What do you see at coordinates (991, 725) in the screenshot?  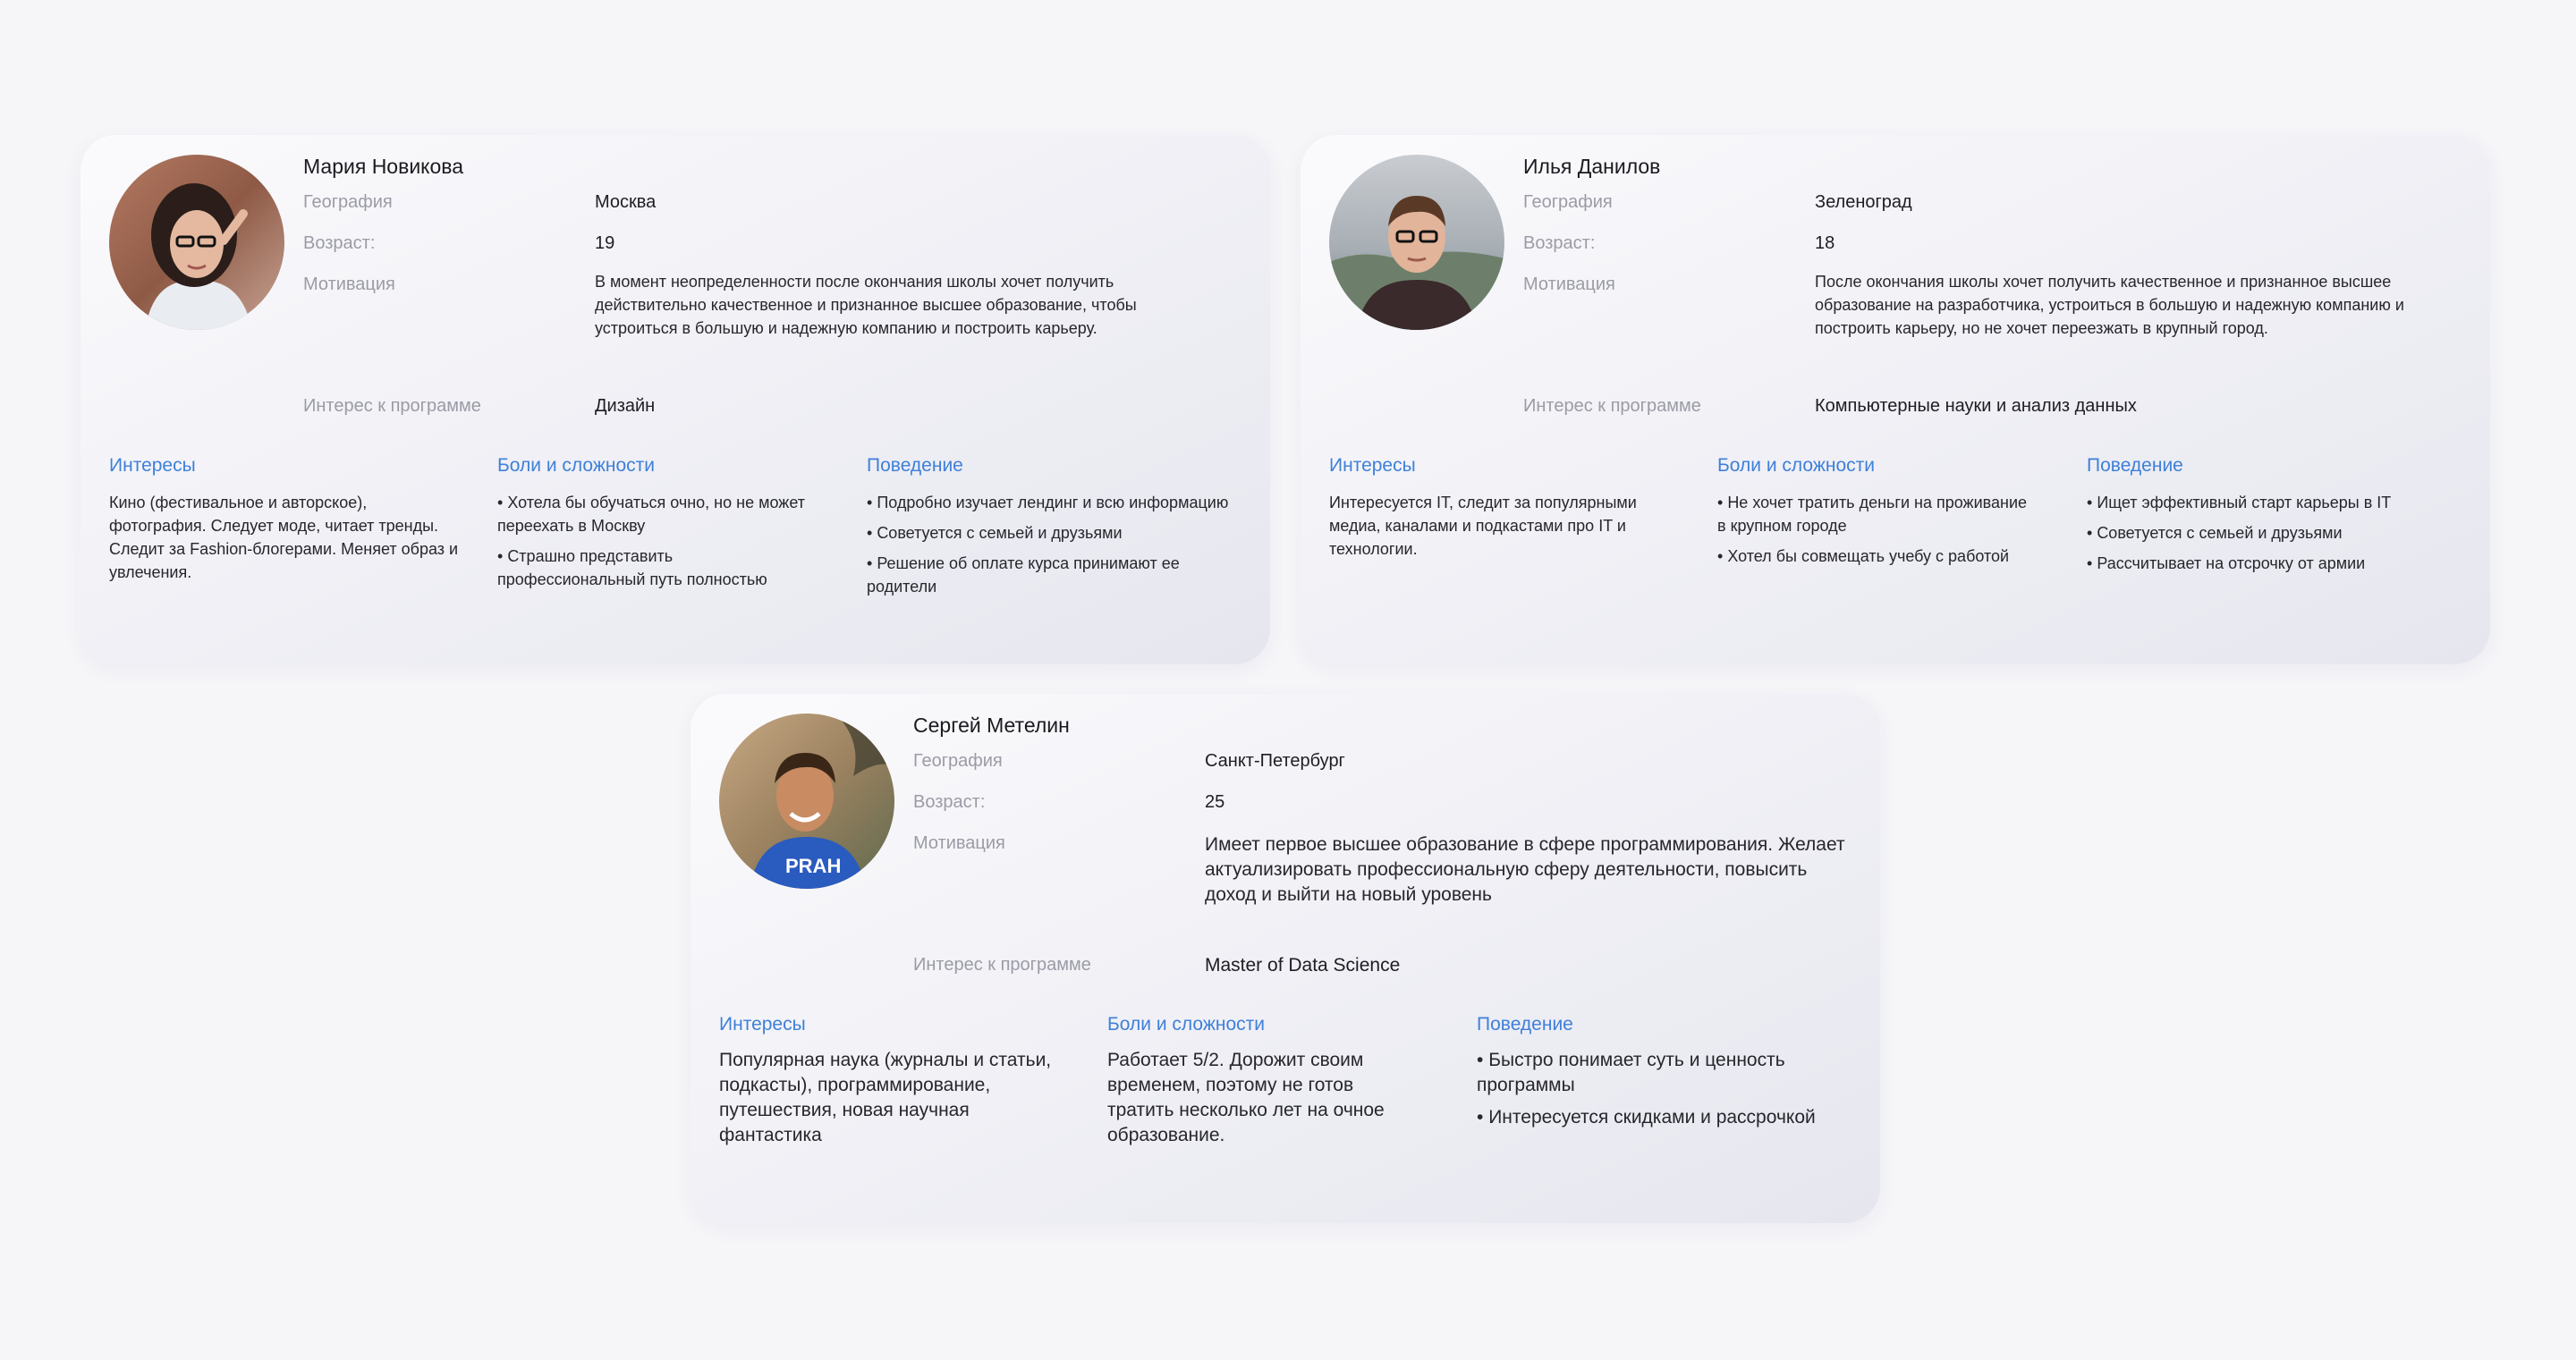 I see `persona-name: Сергей Метелин` at bounding box center [991, 725].